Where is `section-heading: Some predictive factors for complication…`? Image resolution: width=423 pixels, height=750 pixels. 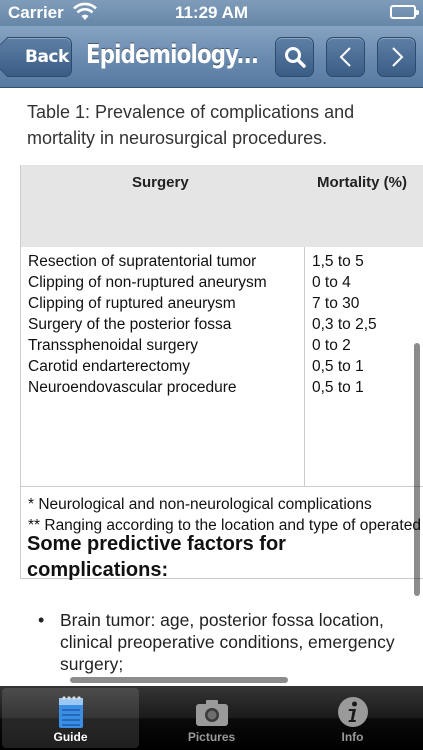 section-heading: Some predictive factors for complication… is located at coordinates (156, 557).